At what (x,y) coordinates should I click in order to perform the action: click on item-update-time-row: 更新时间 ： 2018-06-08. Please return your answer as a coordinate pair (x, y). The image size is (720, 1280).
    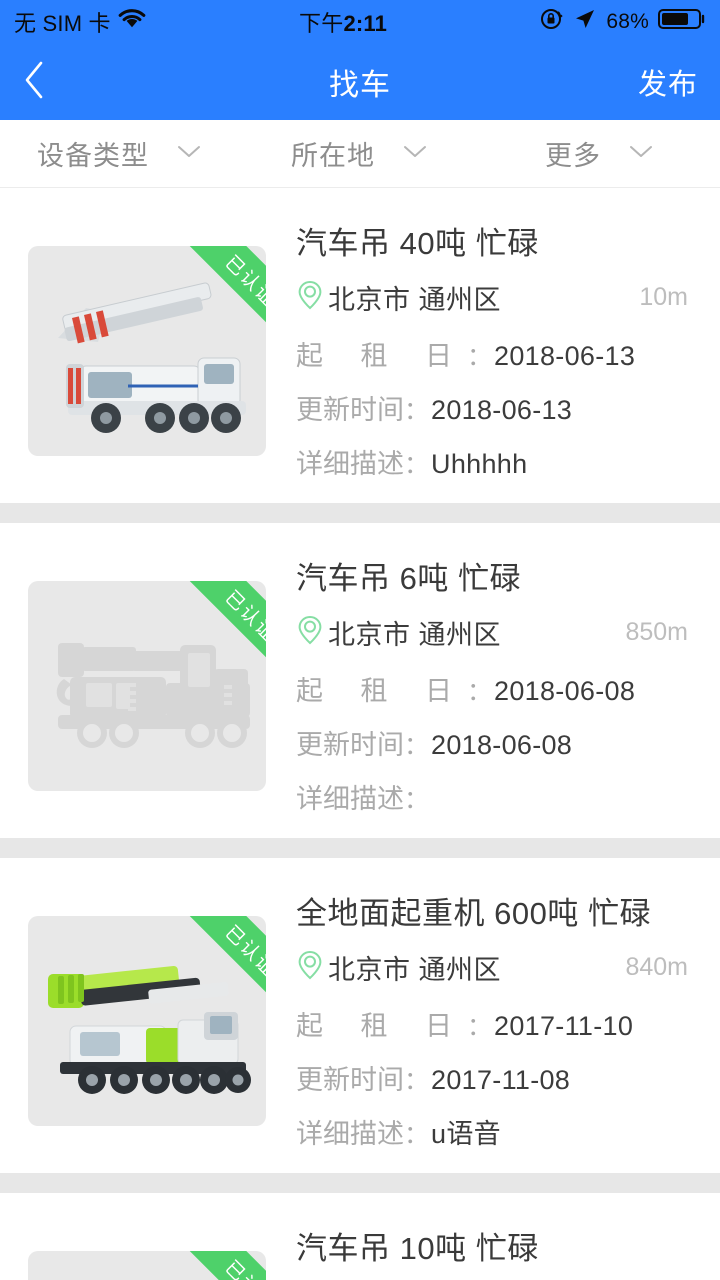
    Looking at the image, I should click on (497, 742).